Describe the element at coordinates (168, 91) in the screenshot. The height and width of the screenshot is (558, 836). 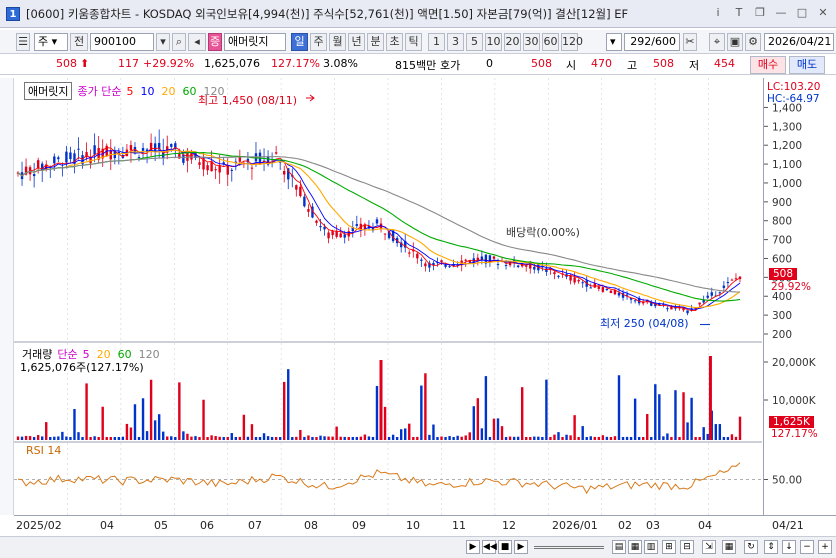
I see `ma-period-20: 20` at that location.